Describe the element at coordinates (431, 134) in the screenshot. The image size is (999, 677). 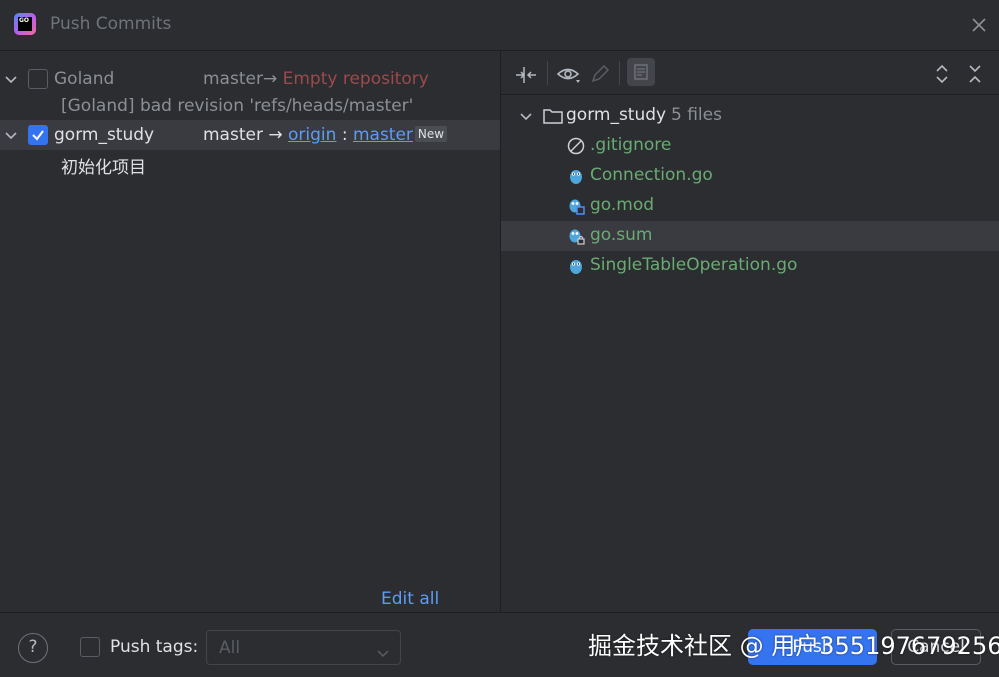
I see `new-badge: New` at that location.